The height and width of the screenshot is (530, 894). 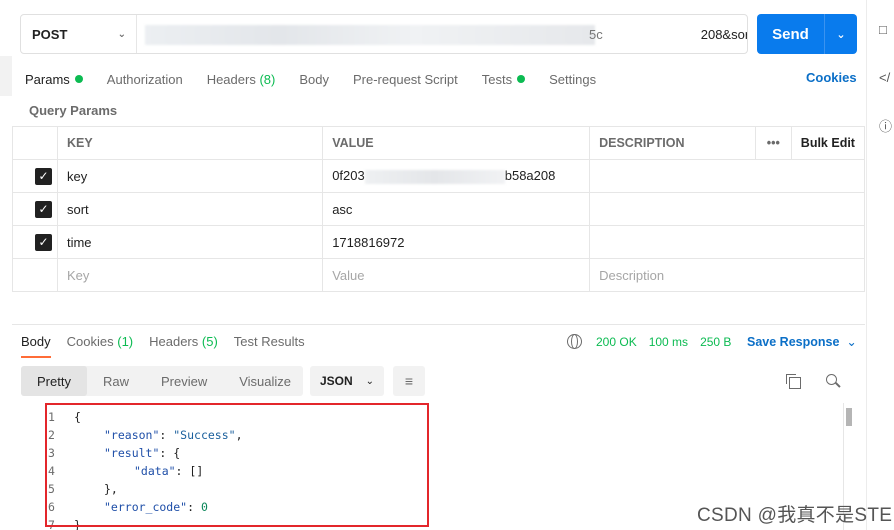 What do you see at coordinates (314, 79) in the screenshot?
I see `tab-body: Body` at bounding box center [314, 79].